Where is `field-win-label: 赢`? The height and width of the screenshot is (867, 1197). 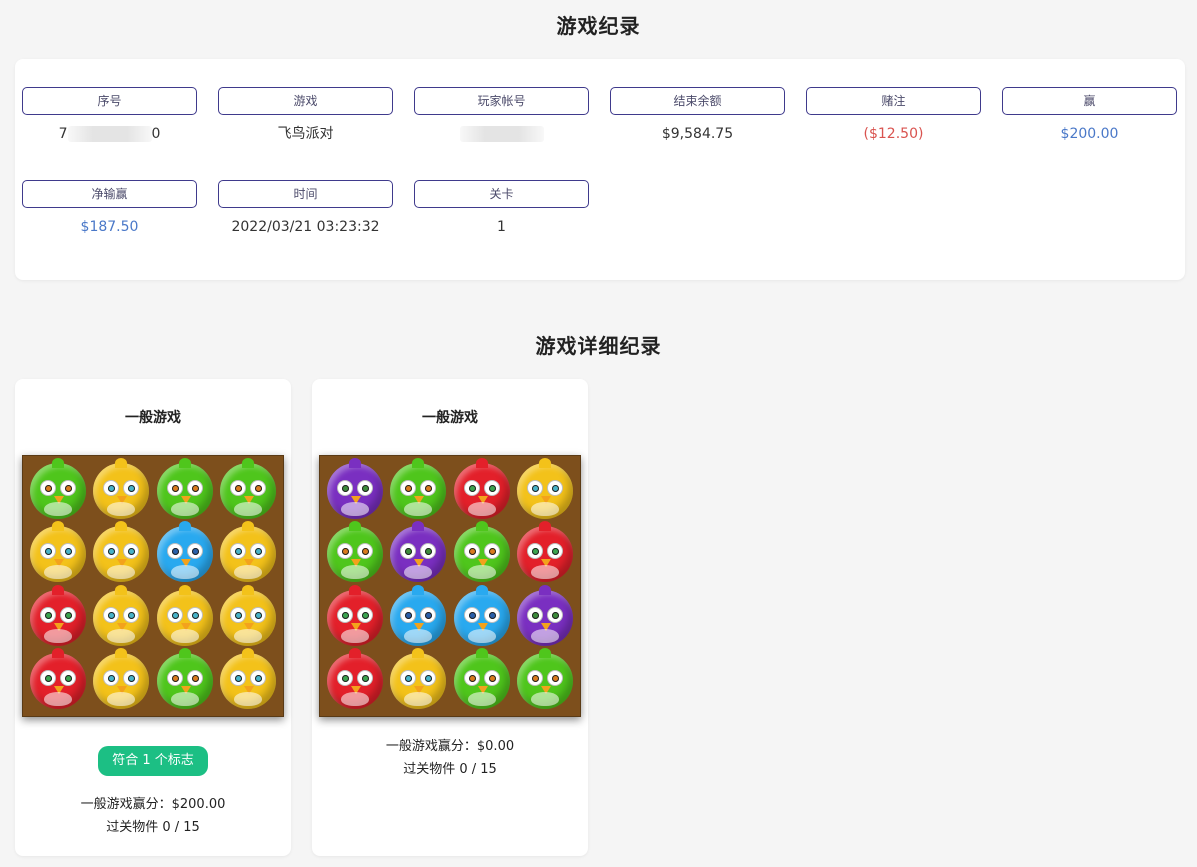 field-win-label: 赢 is located at coordinates (1089, 101).